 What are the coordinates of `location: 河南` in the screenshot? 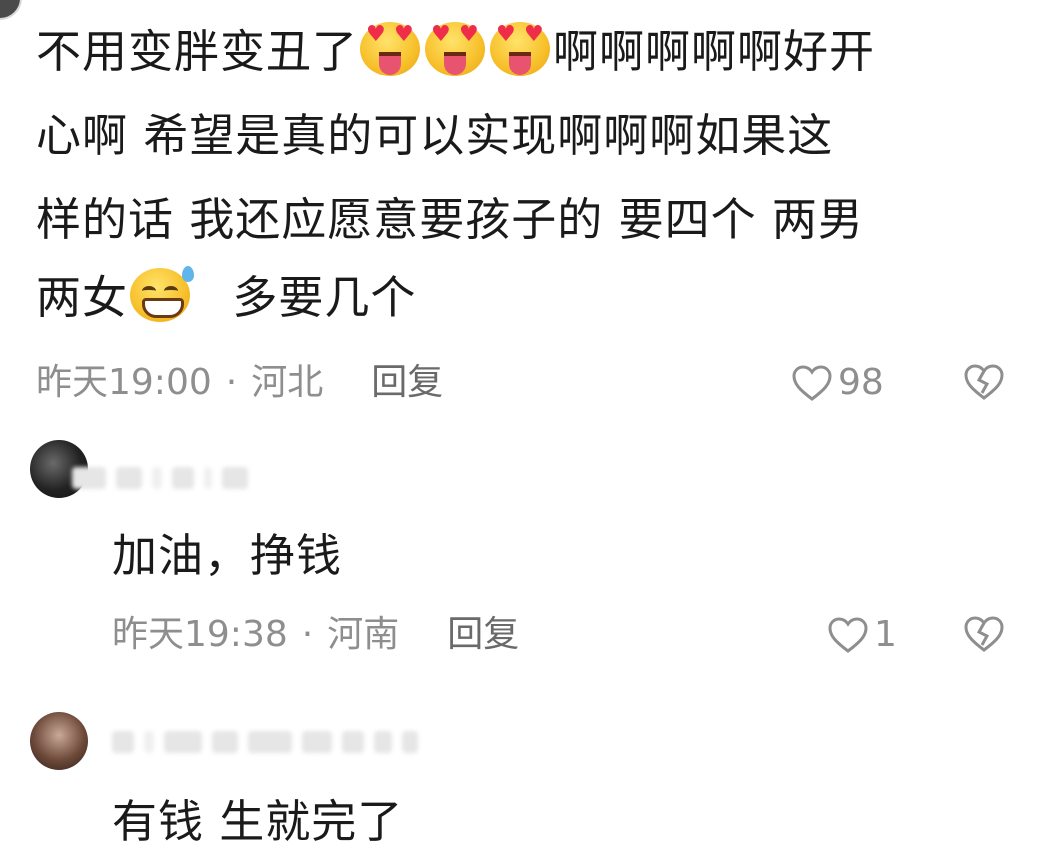 It's located at (363, 634).